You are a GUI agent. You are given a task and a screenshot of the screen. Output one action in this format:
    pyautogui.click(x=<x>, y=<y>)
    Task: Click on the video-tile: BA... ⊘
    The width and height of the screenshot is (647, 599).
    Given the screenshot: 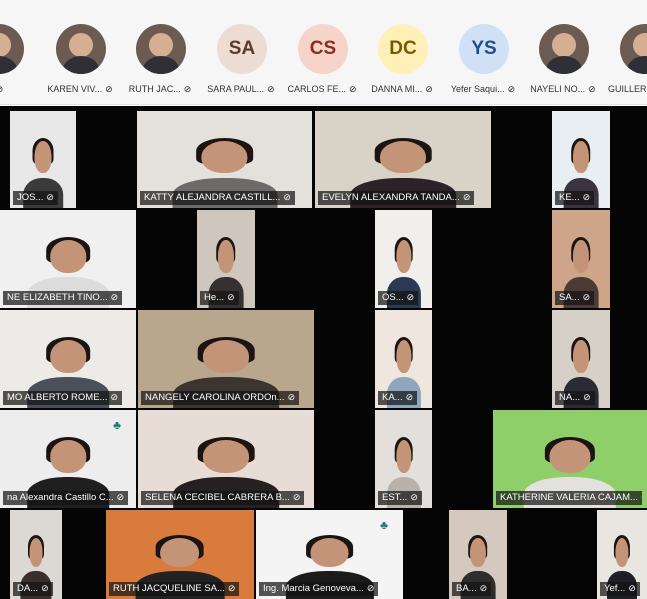 What is the action you would take?
    pyautogui.click(x=478, y=554)
    